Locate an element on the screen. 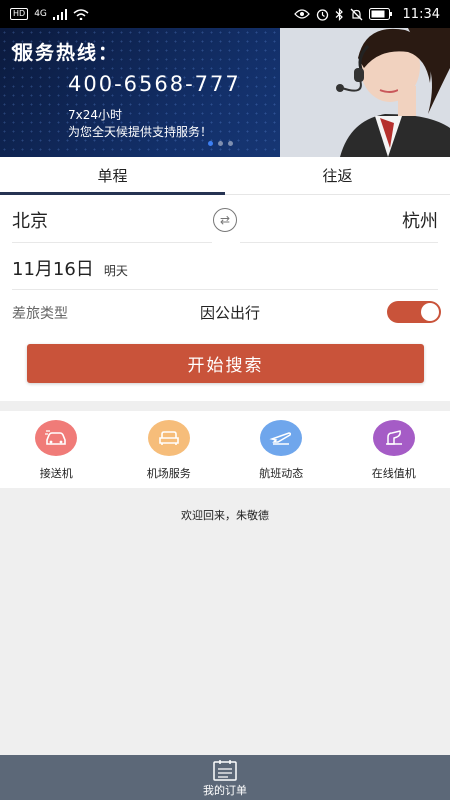 The height and width of the screenshot is (800, 450). customer-service-agent-image is located at coordinates (365, 92).